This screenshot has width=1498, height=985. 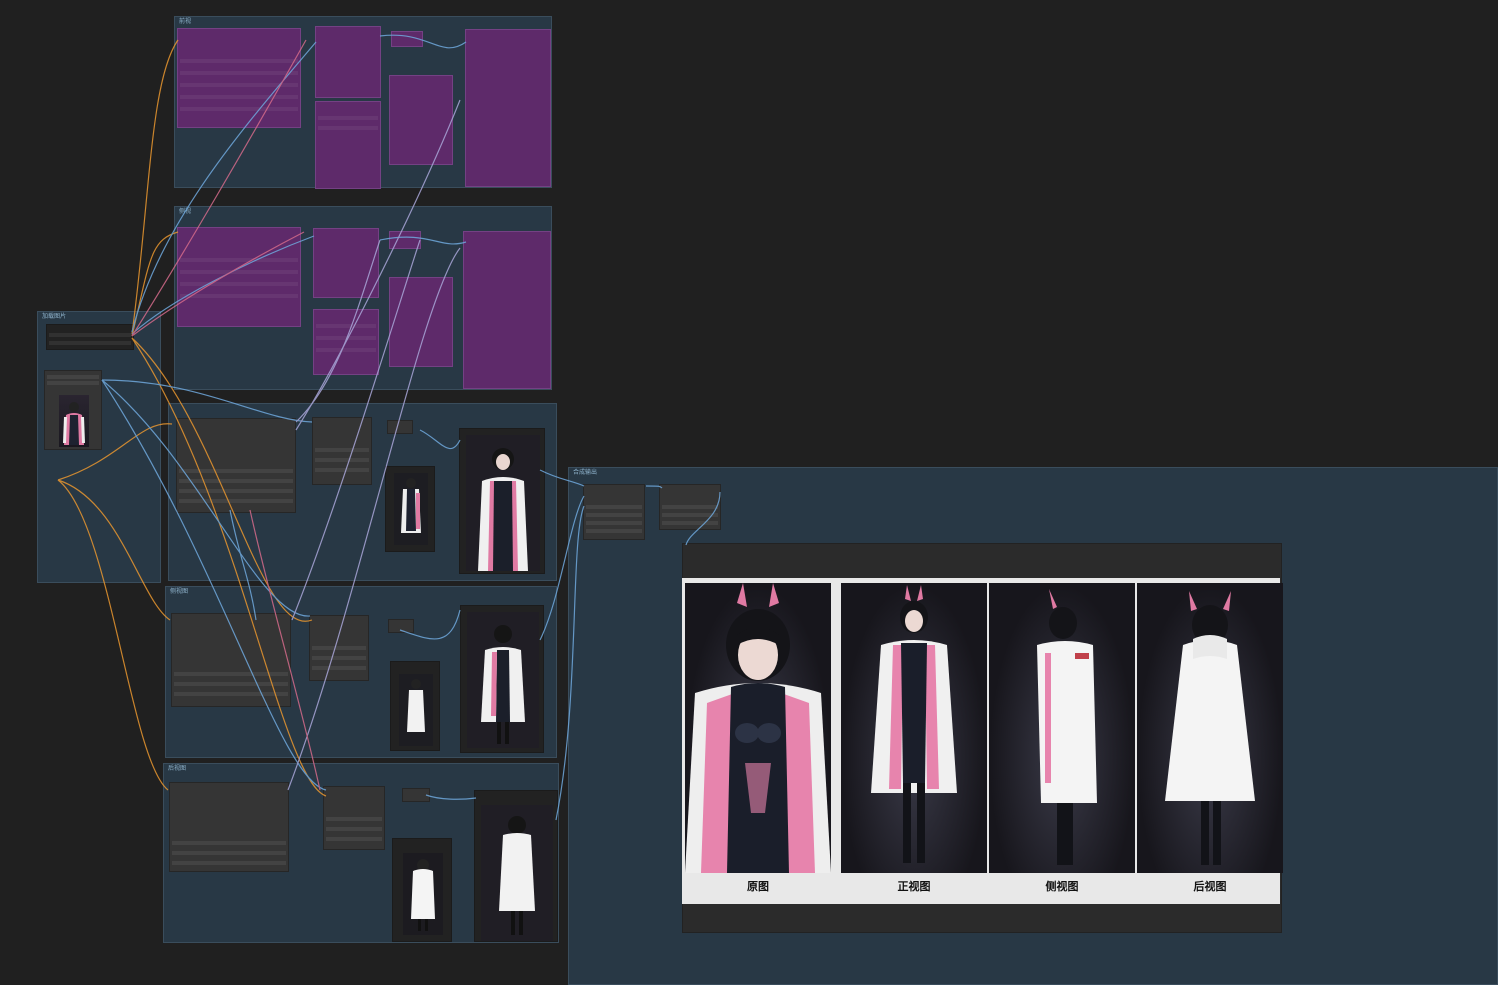 I want to click on load-image-node, so click(x=73, y=410).